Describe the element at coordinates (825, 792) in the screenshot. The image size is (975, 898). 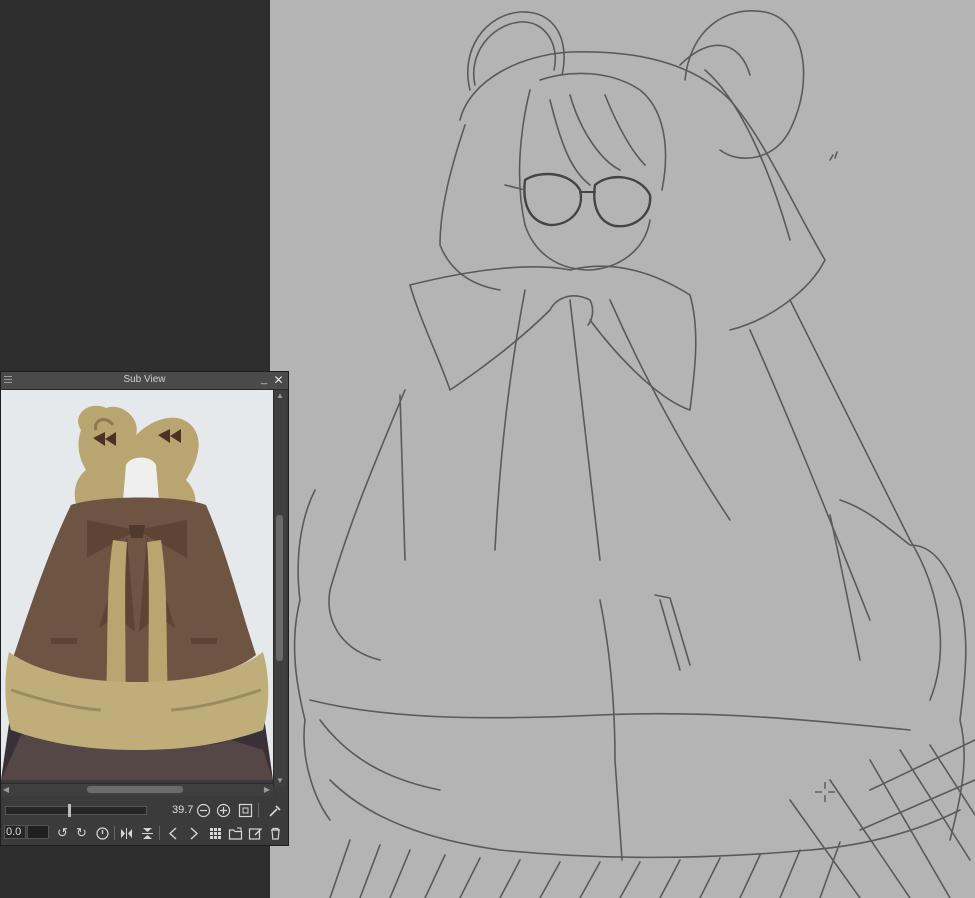
I see `crosshair-cursor-icon` at that location.